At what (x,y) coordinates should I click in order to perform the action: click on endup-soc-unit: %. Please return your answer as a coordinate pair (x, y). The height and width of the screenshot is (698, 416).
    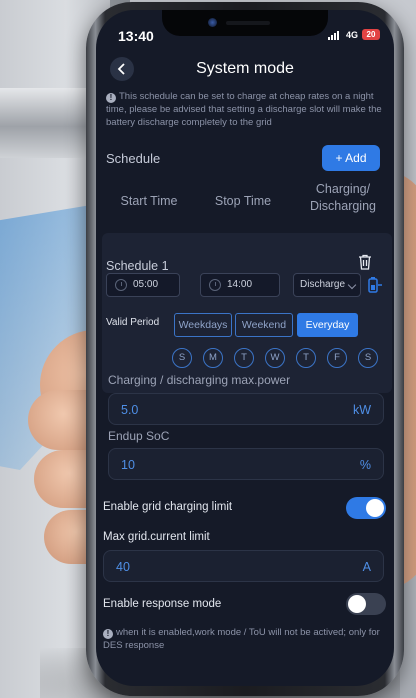
    Looking at the image, I should click on (365, 465).